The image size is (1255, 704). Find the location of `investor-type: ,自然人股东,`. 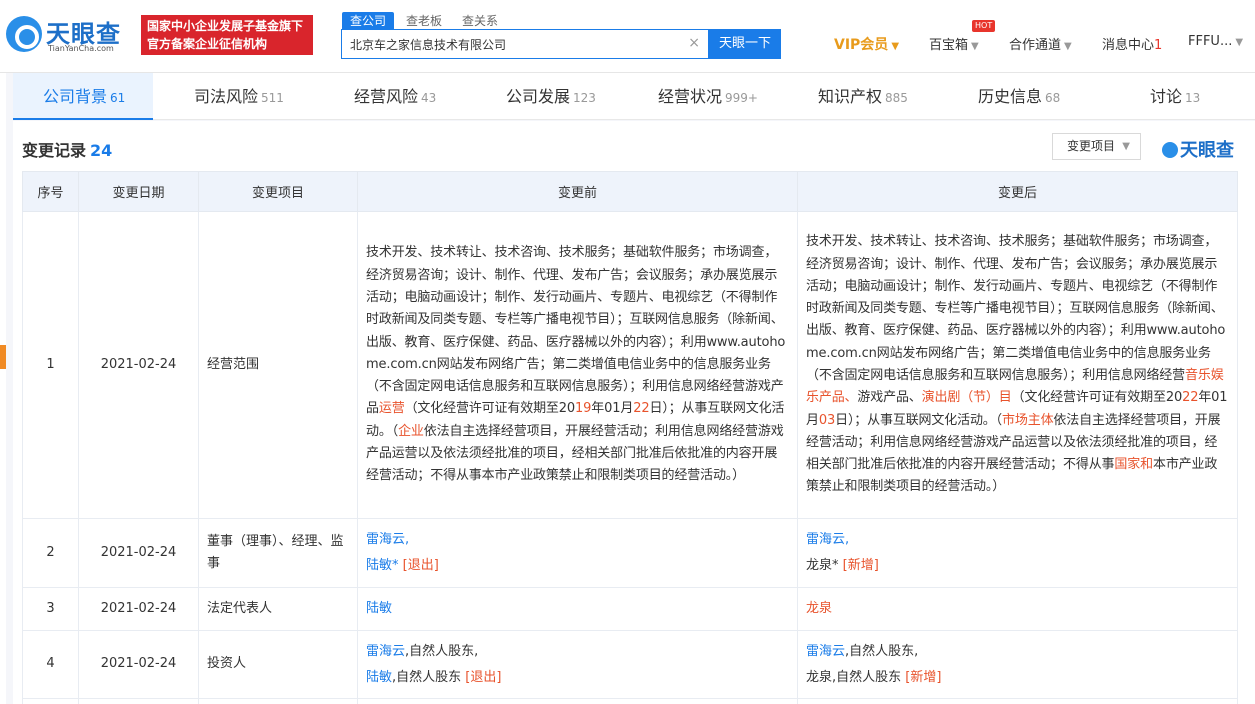

investor-type: ,自然人股东, is located at coordinates (882, 651).